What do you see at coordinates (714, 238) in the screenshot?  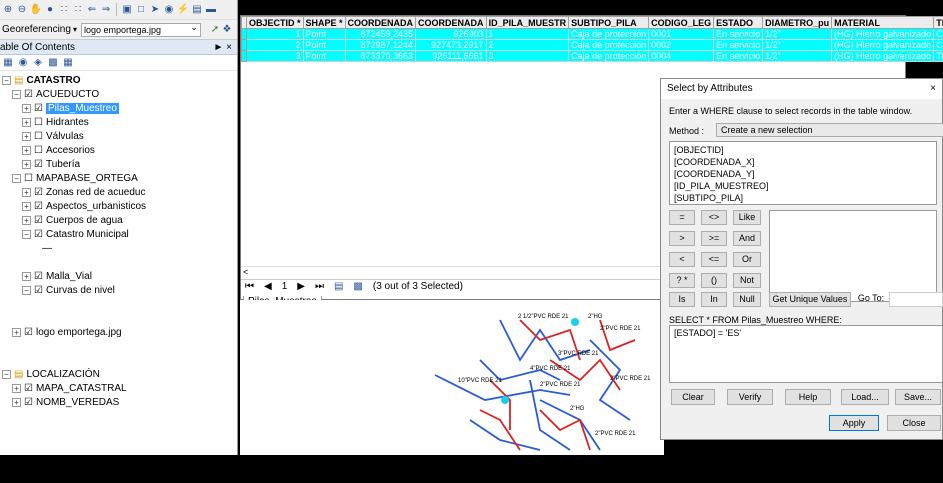 I see `op-greater-equal-button: >=` at bounding box center [714, 238].